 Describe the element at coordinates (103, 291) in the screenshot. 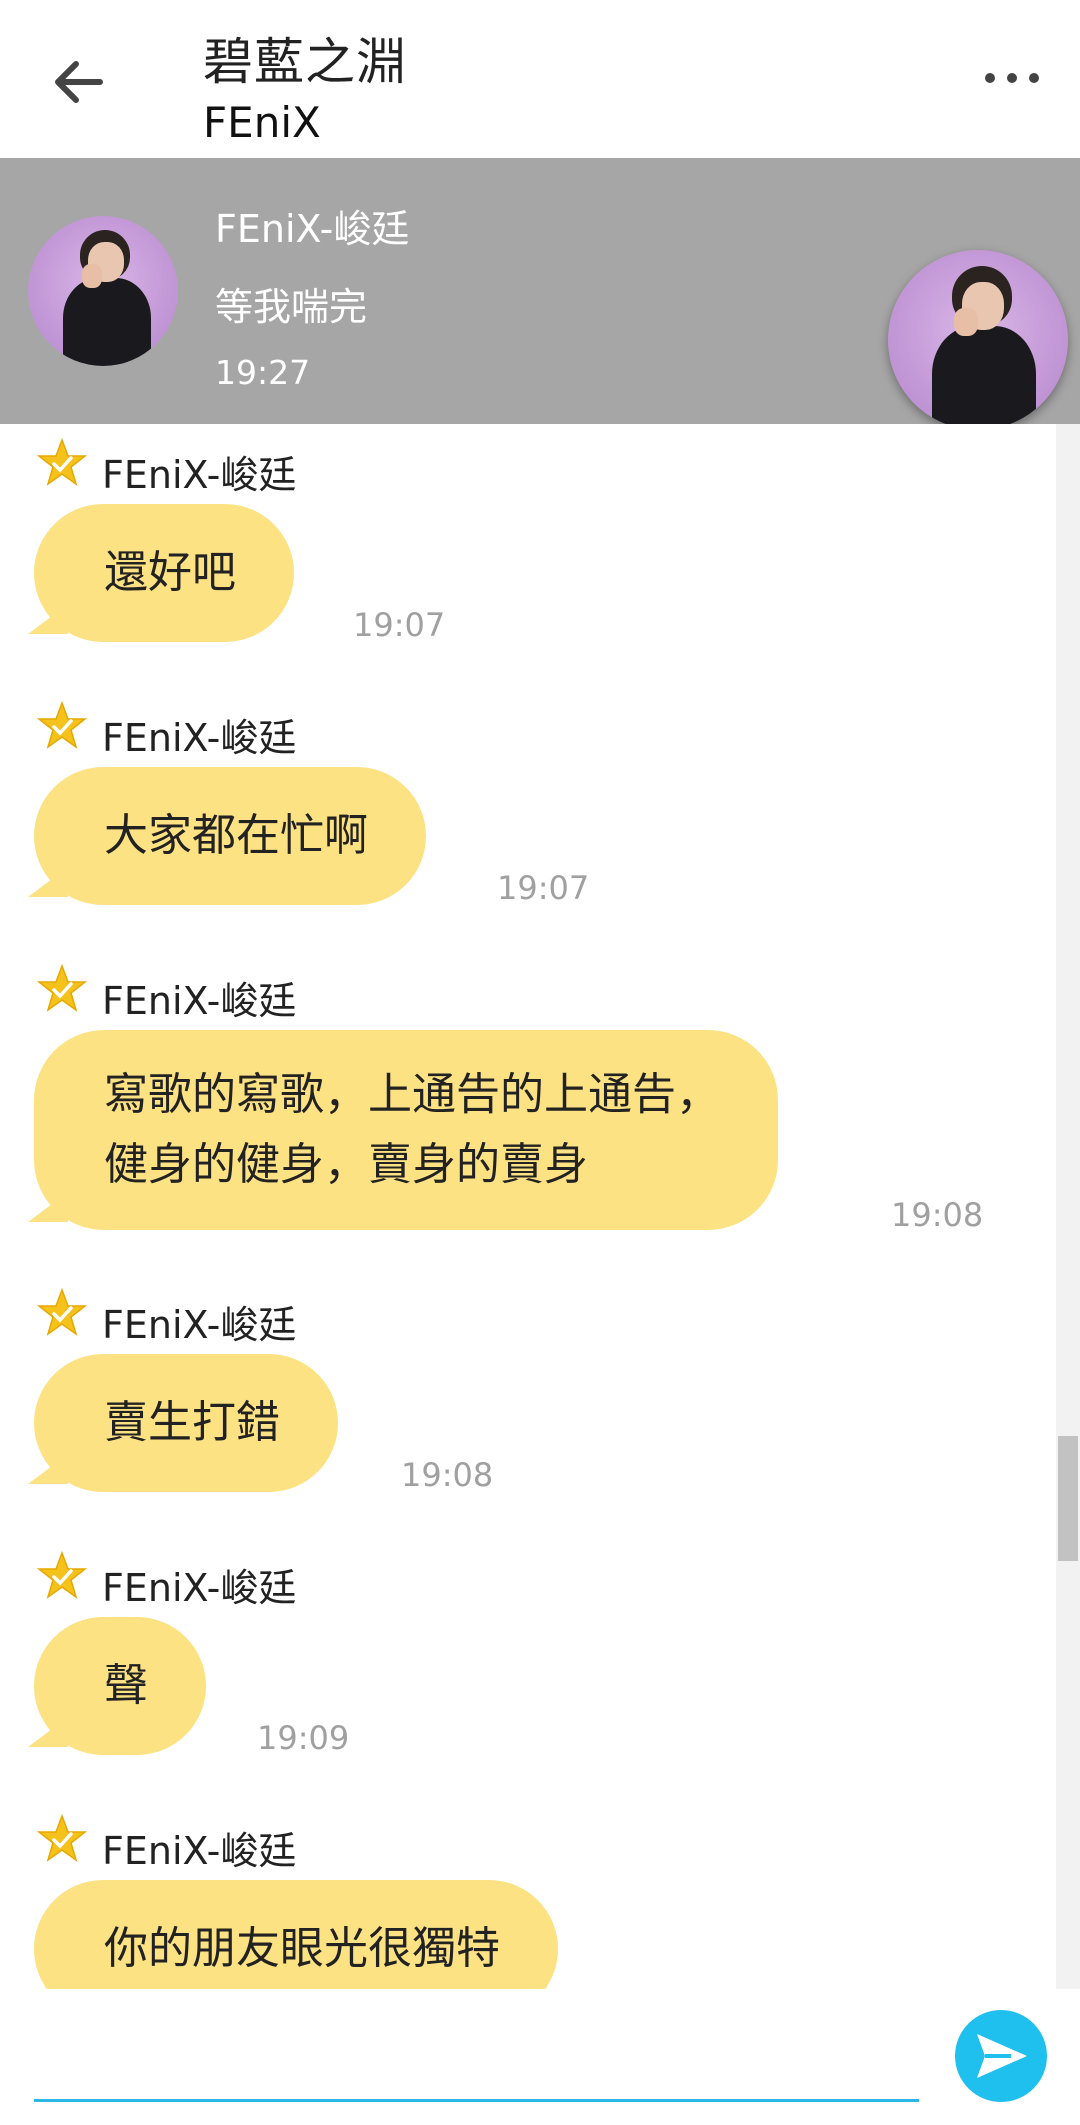

I see `sender-avatar` at that location.